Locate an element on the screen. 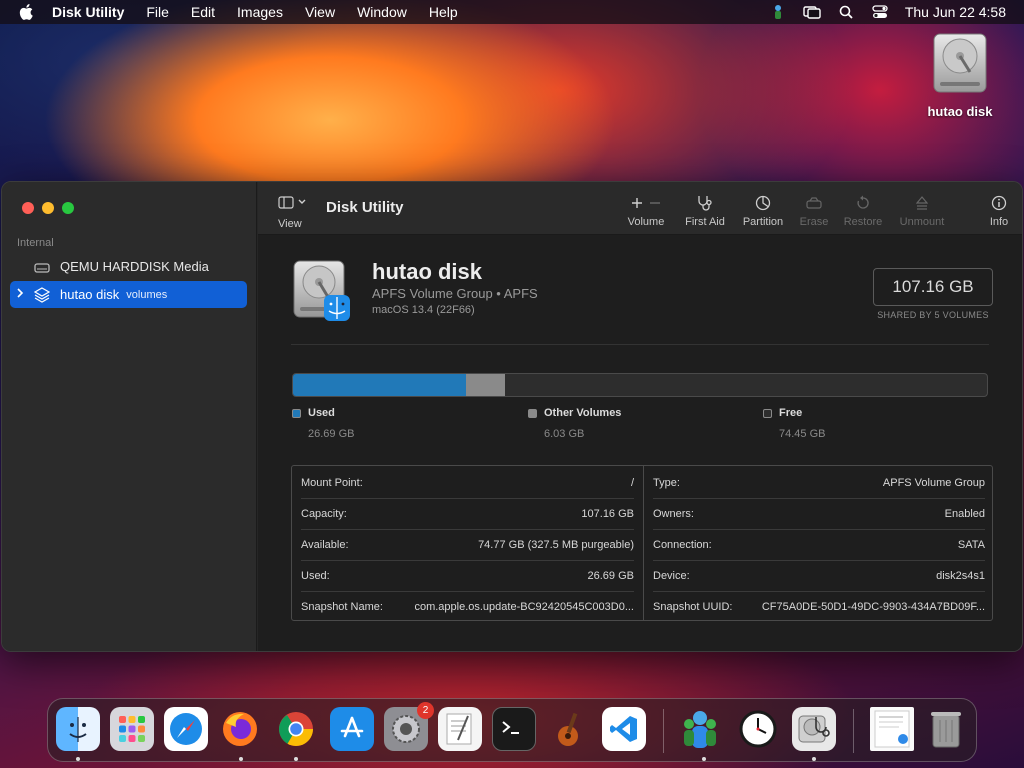 The width and height of the screenshot is (1024, 768). sidebar-toggle-icon is located at coordinates (286, 202).